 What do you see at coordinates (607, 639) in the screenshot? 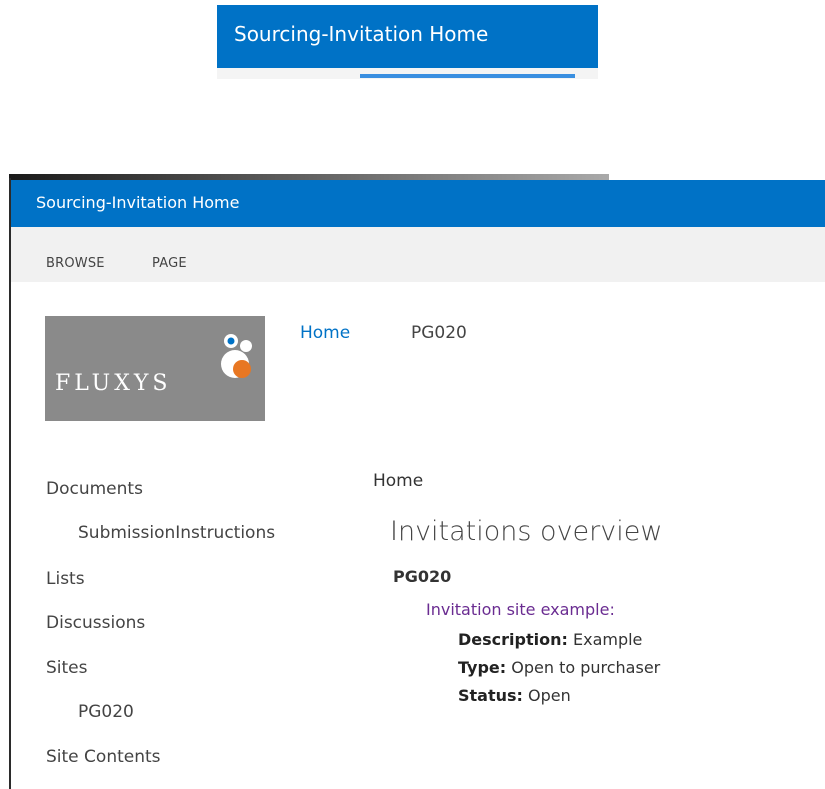
I see `detail-value: Example` at bounding box center [607, 639].